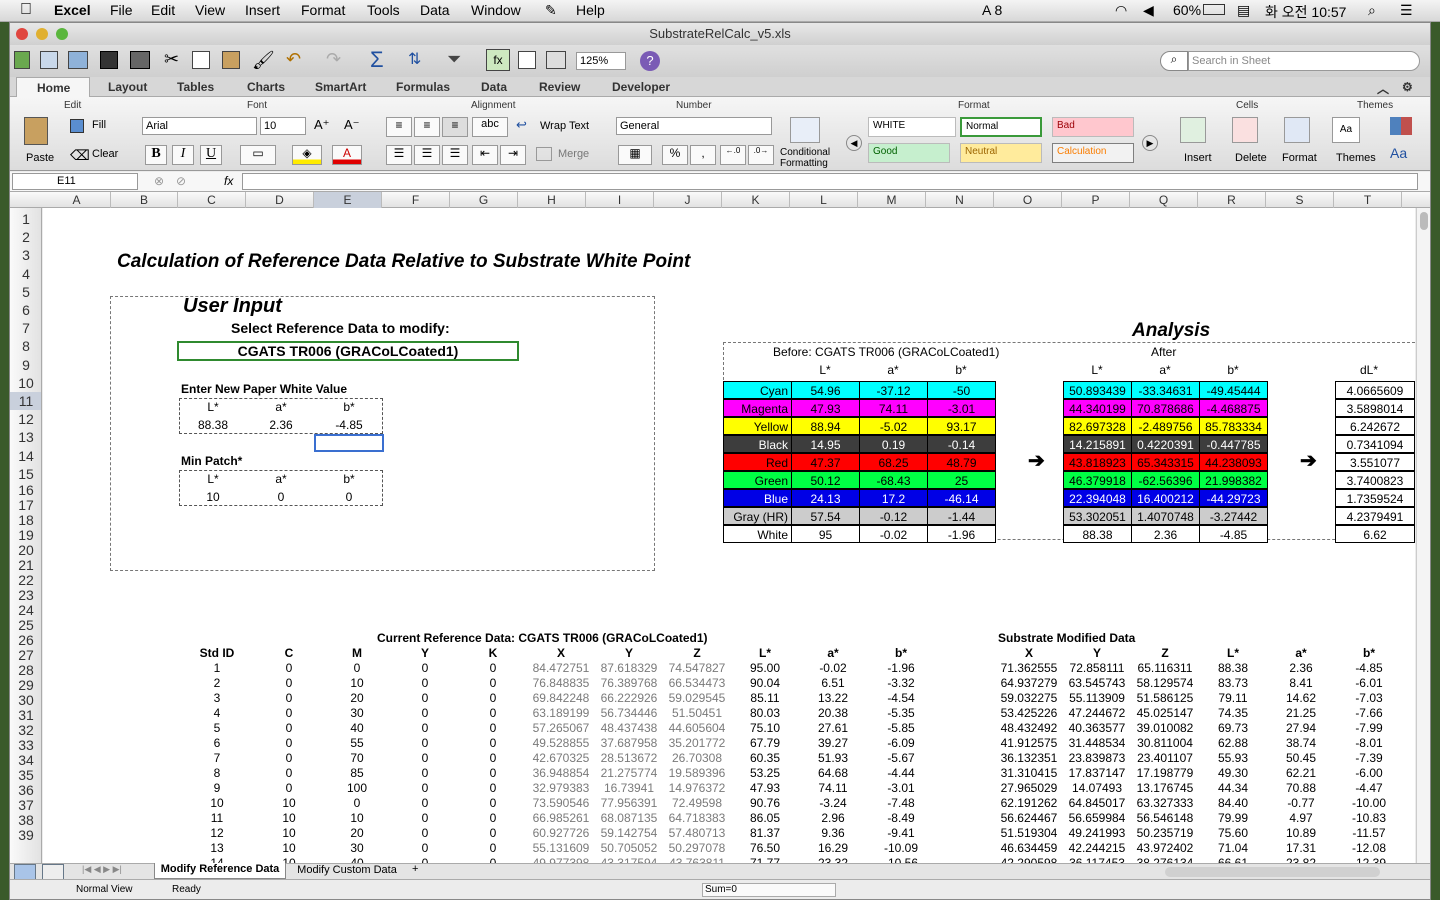  Describe the element at coordinates (761, 155) in the screenshot. I see `decrease-decimal-icon: .0→` at that location.